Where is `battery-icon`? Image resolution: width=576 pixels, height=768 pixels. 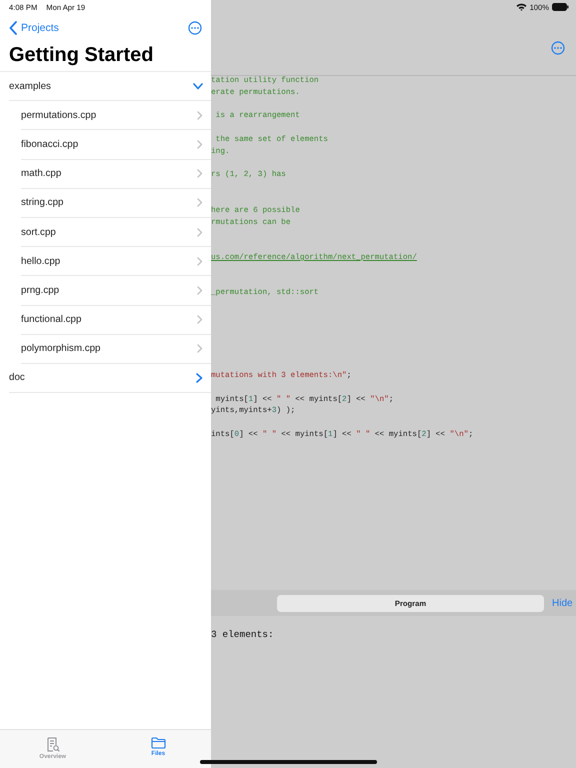 battery-icon is located at coordinates (560, 7).